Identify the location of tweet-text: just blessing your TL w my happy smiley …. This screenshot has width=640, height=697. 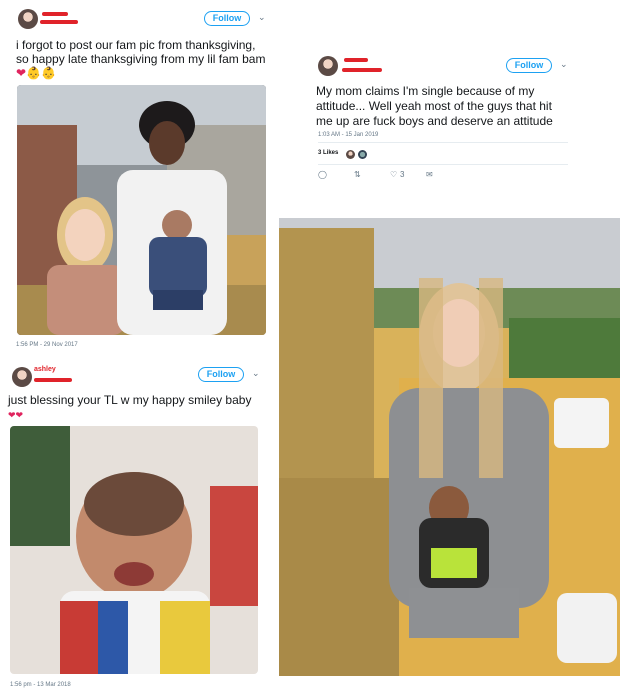
(130, 406).